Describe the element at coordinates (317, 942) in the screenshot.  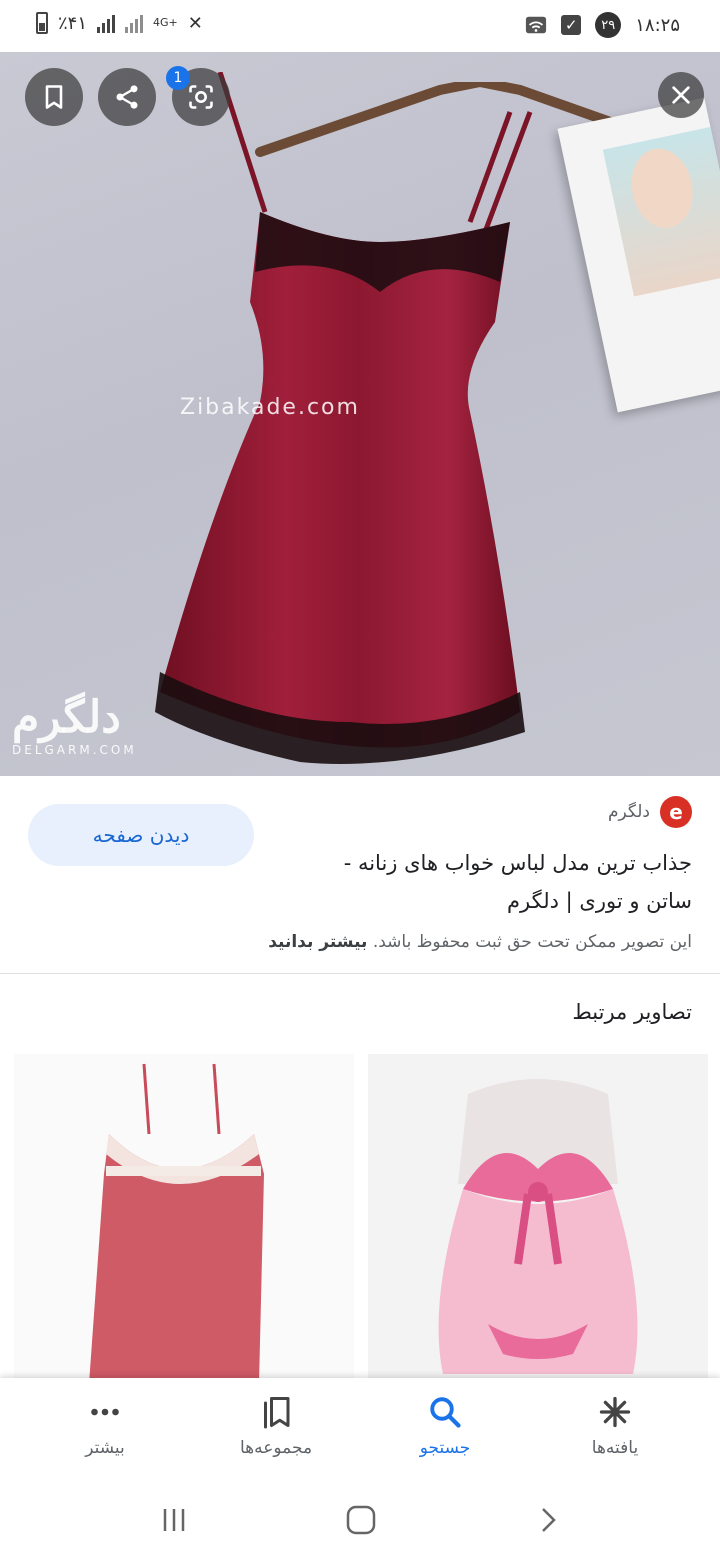
I see `learn-more-link: بیشتر بدانید` at that location.